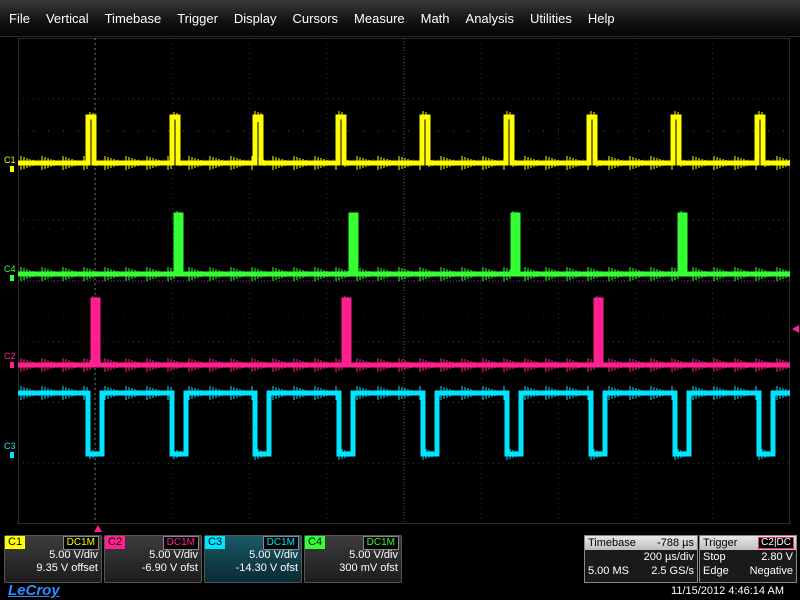 This screenshot has width=800, height=600. What do you see at coordinates (490, 18) in the screenshot?
I see `menu-analysis: Analysis` at bounding box center [490, 18].